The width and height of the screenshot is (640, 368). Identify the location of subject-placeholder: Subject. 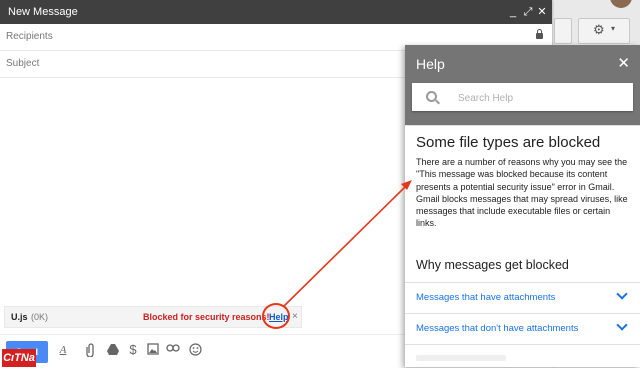
(23, 63).